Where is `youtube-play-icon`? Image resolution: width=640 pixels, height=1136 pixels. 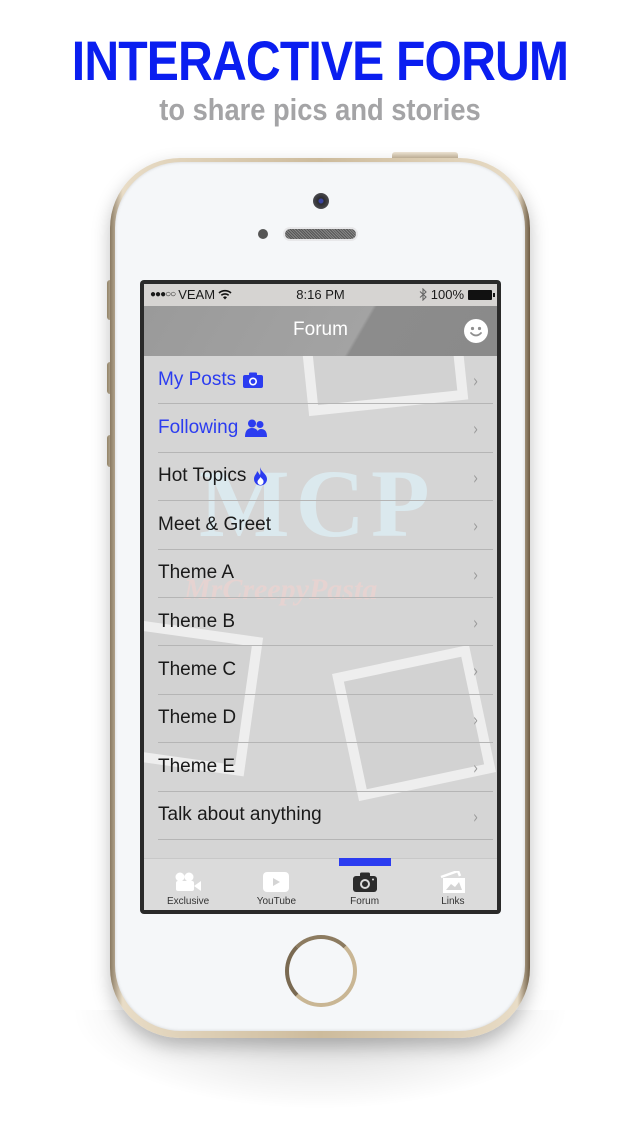 youtube-play-icon is located at coordinates (276, 882).